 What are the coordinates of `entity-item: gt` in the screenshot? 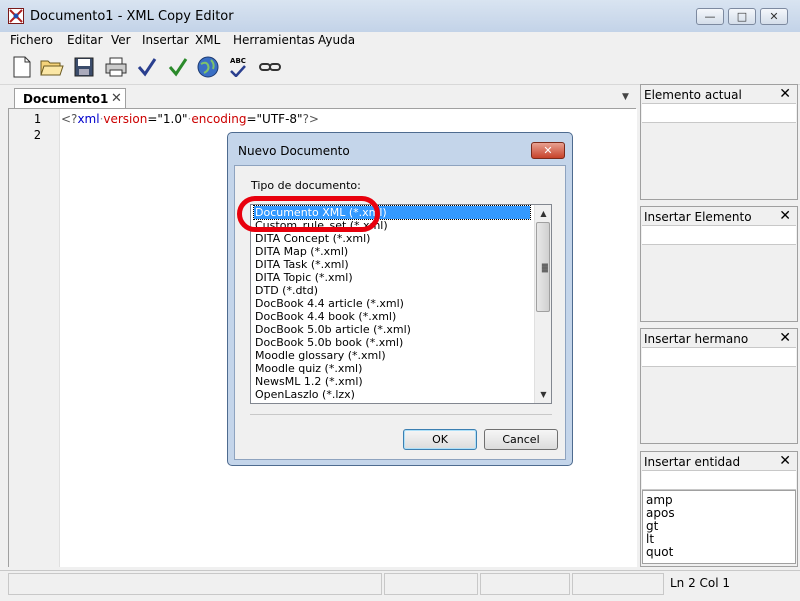 It's located at (652, 526).